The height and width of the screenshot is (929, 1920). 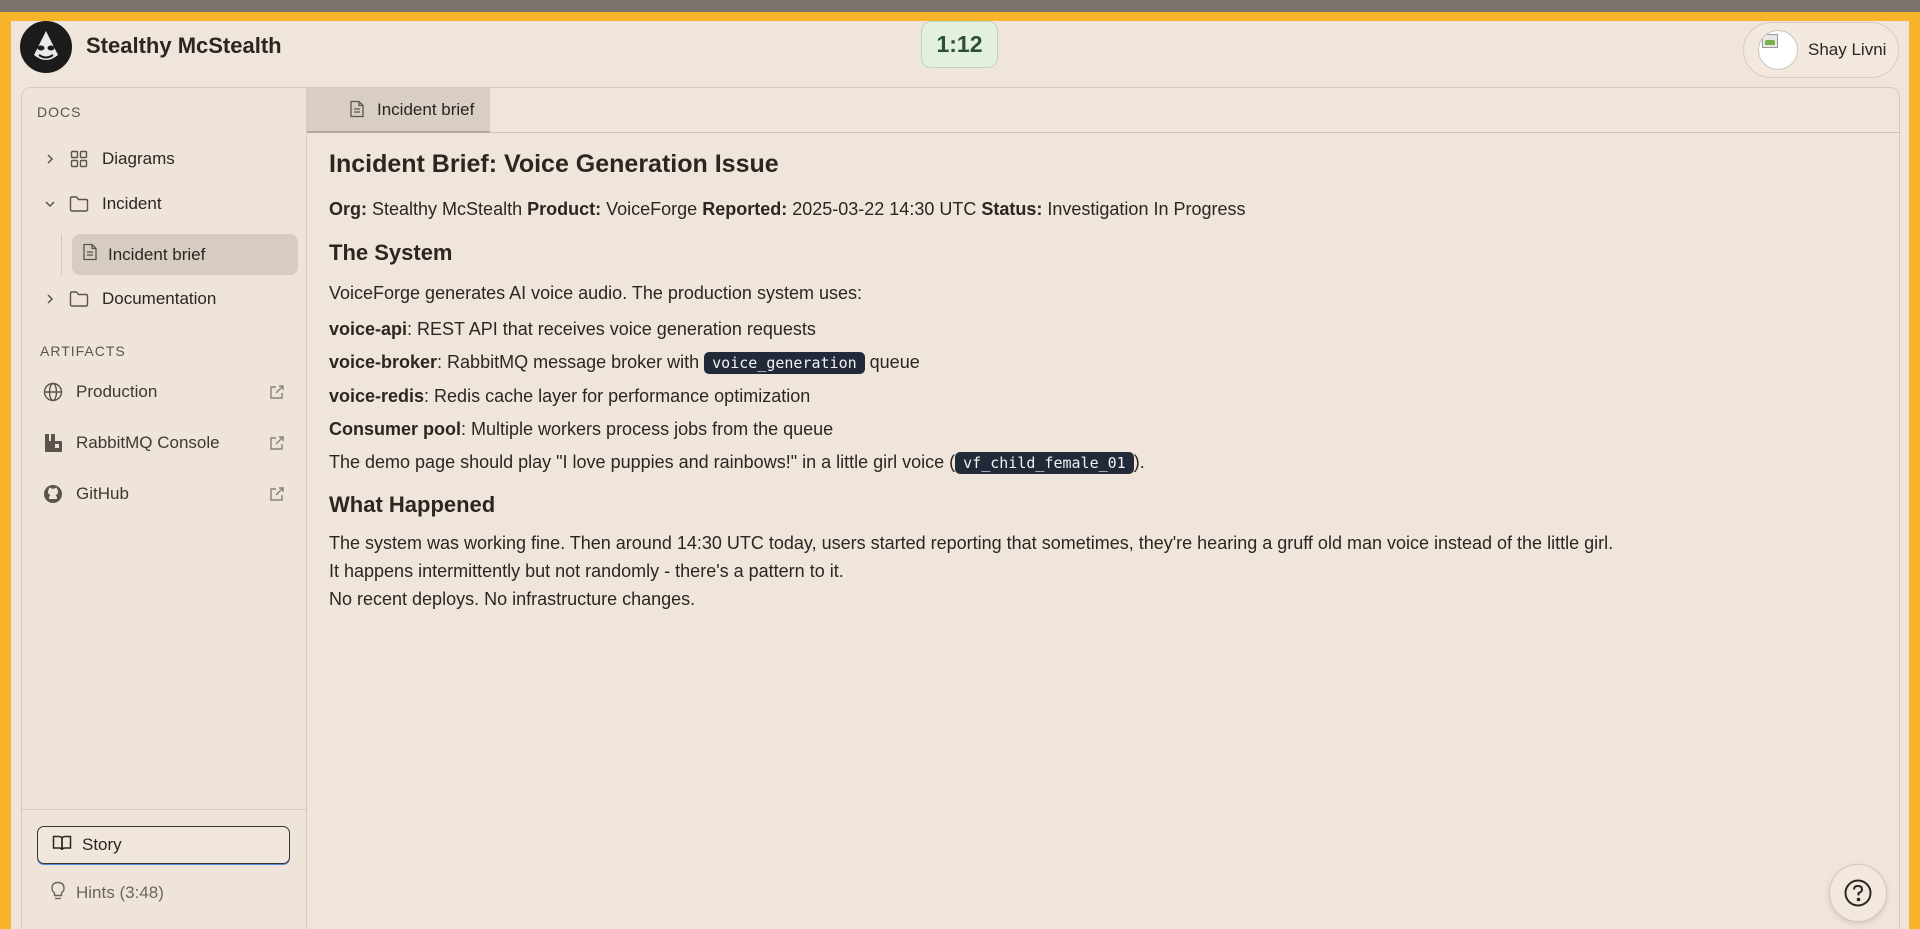 I want to click on story-button: Story, so click(x=163, y=845).